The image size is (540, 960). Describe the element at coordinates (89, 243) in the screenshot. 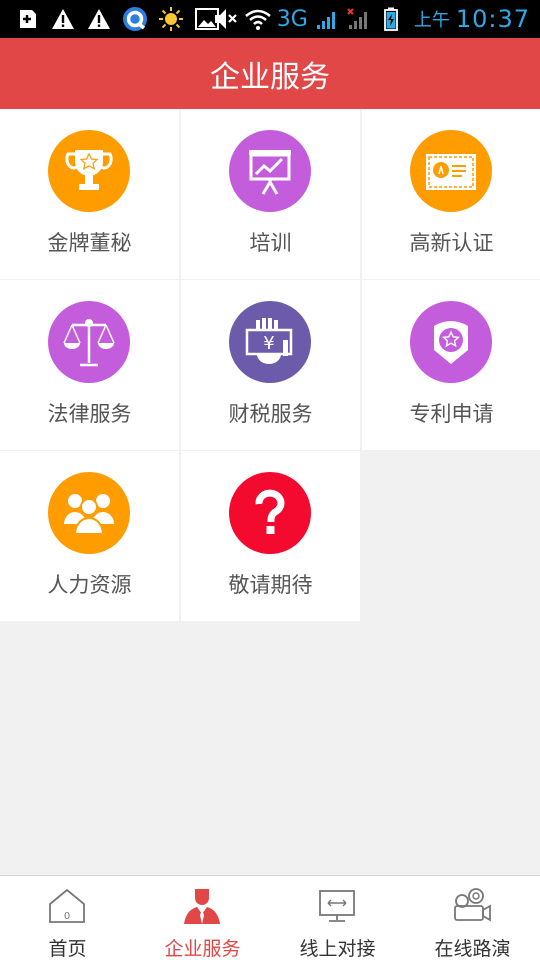

I see `service-label: 金牌董秘` at that location.